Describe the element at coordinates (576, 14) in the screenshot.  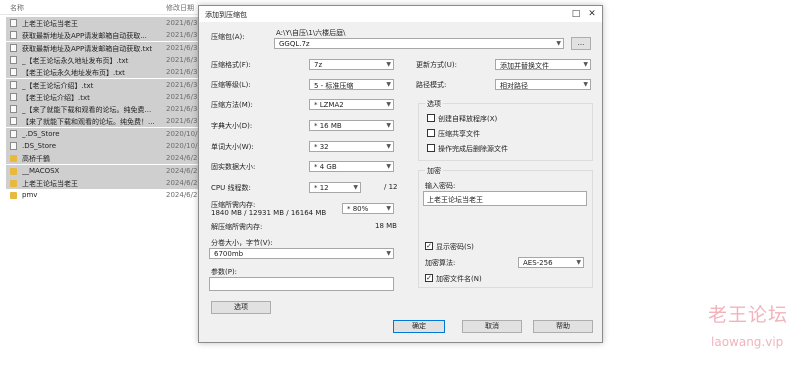
I see `maximize-icon: □` at that location.